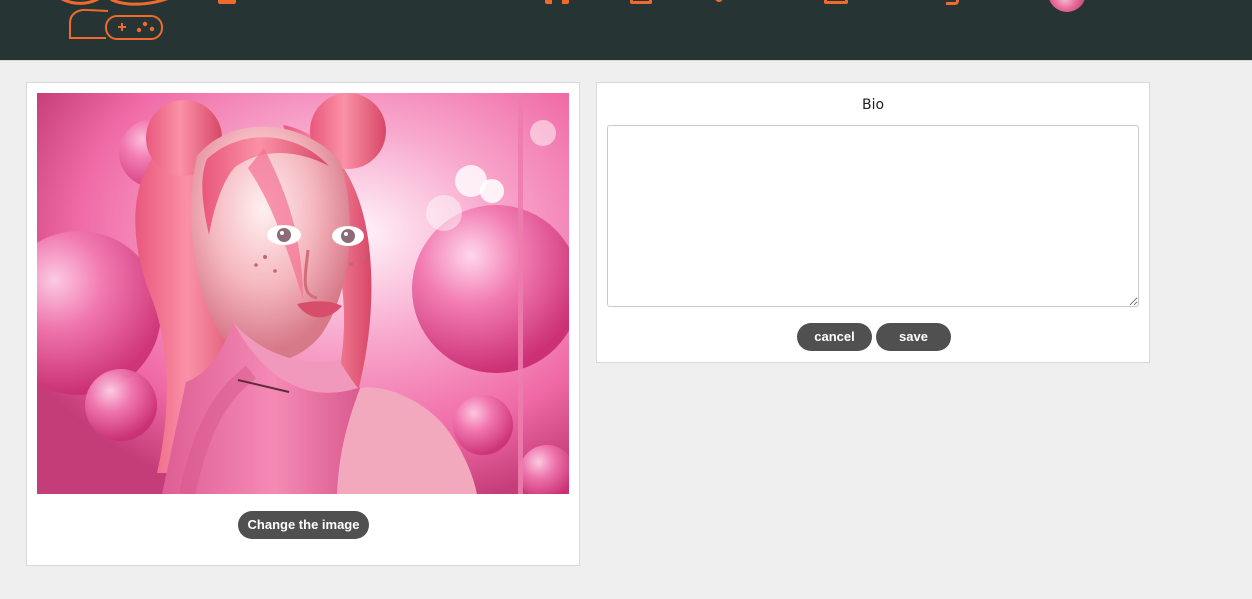  Describe the element at coordinates (913, 337) in the screenshot. I see `save-button: save` at that location.